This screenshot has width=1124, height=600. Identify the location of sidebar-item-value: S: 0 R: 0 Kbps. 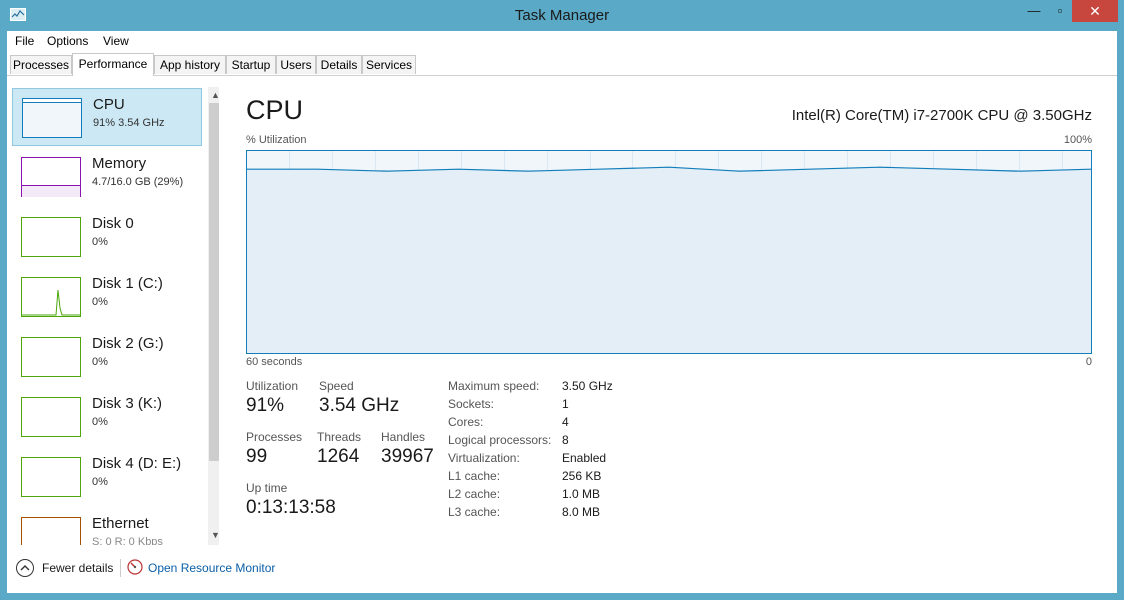
(127, 540).